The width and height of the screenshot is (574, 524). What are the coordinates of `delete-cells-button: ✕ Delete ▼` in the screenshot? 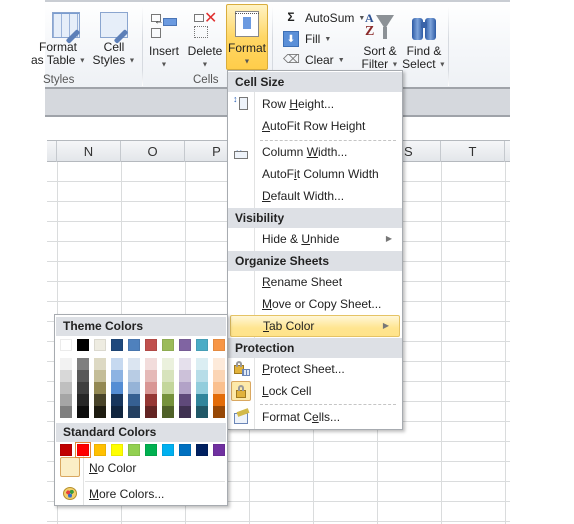 It's located at (205, 38).